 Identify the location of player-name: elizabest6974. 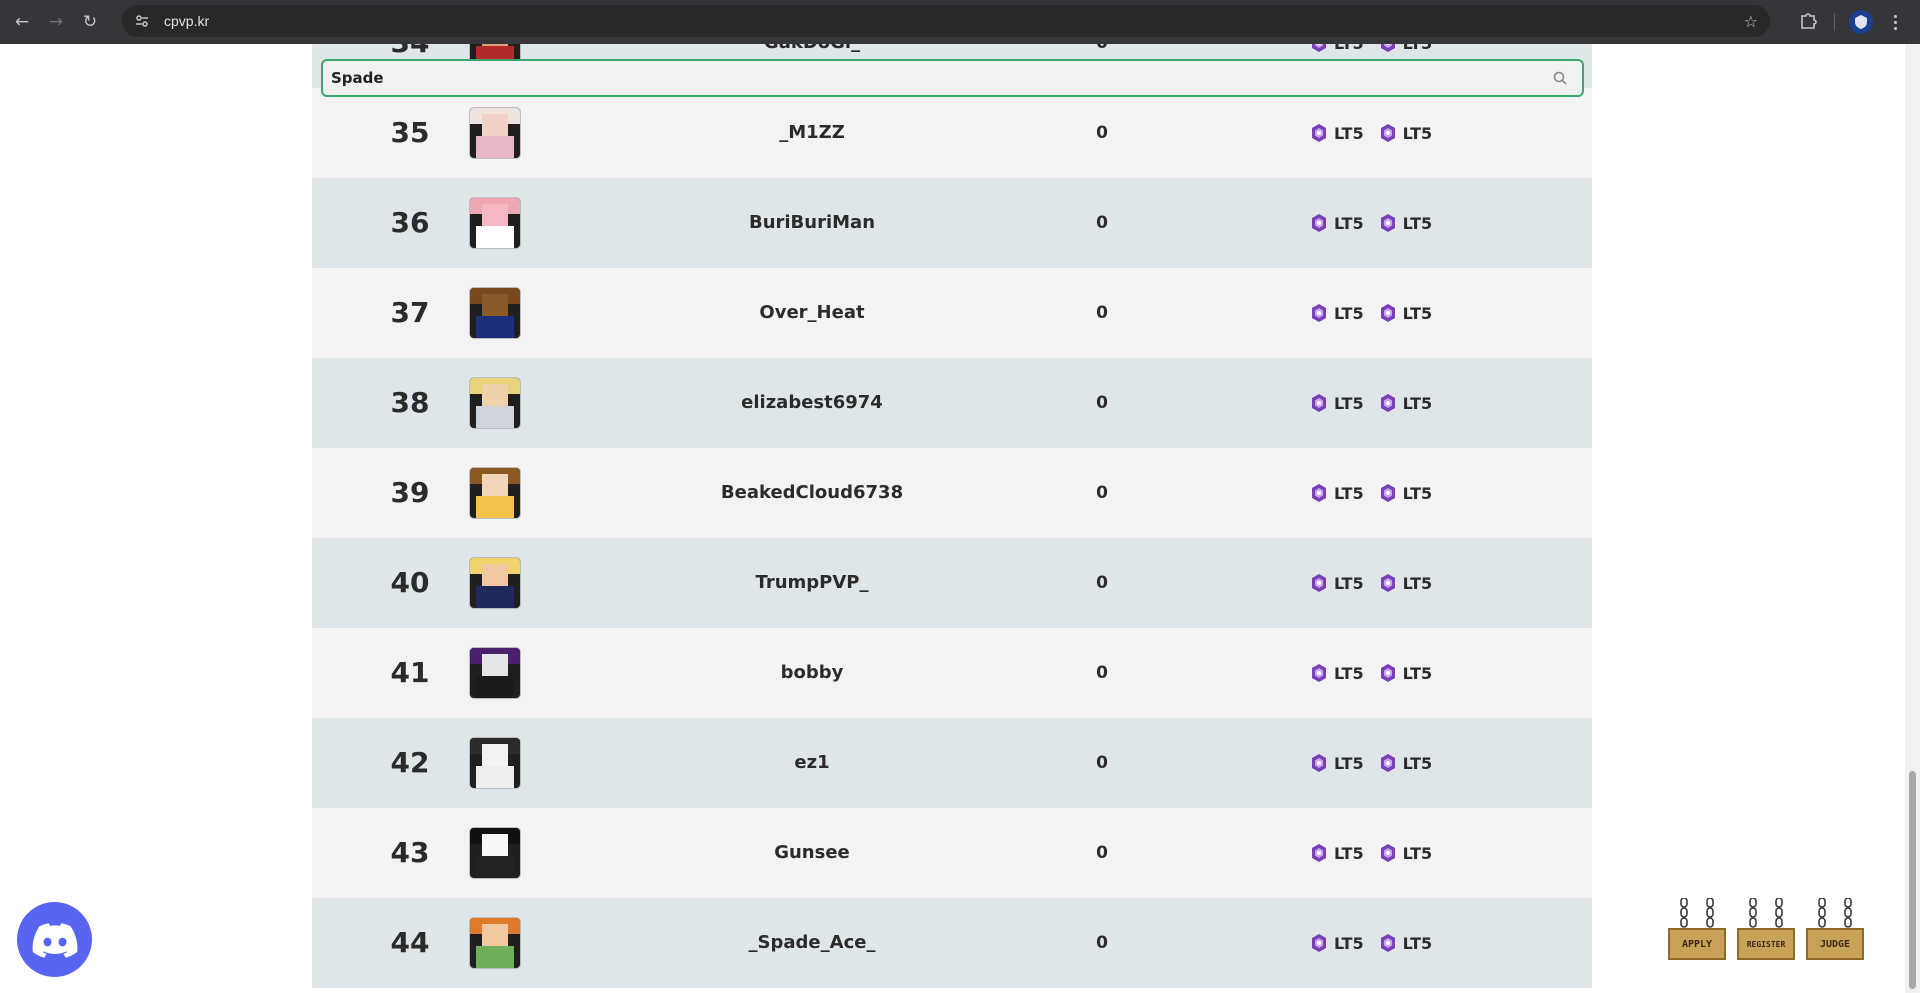
(812, 403).